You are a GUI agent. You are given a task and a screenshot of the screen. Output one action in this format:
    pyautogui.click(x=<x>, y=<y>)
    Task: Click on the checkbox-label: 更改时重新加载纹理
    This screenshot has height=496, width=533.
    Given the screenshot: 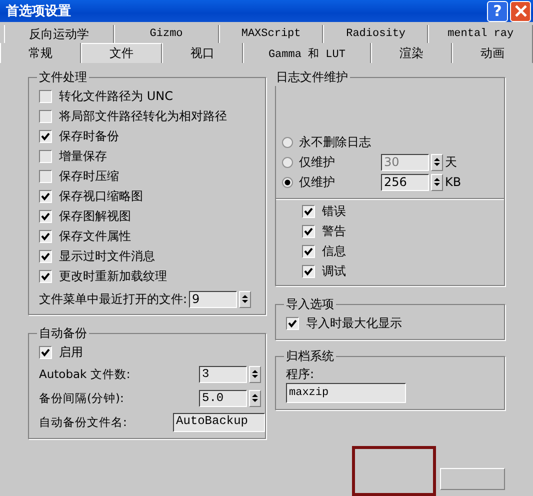 What is the action you would take?
    pyautogui.click(x=113, y=276)
    